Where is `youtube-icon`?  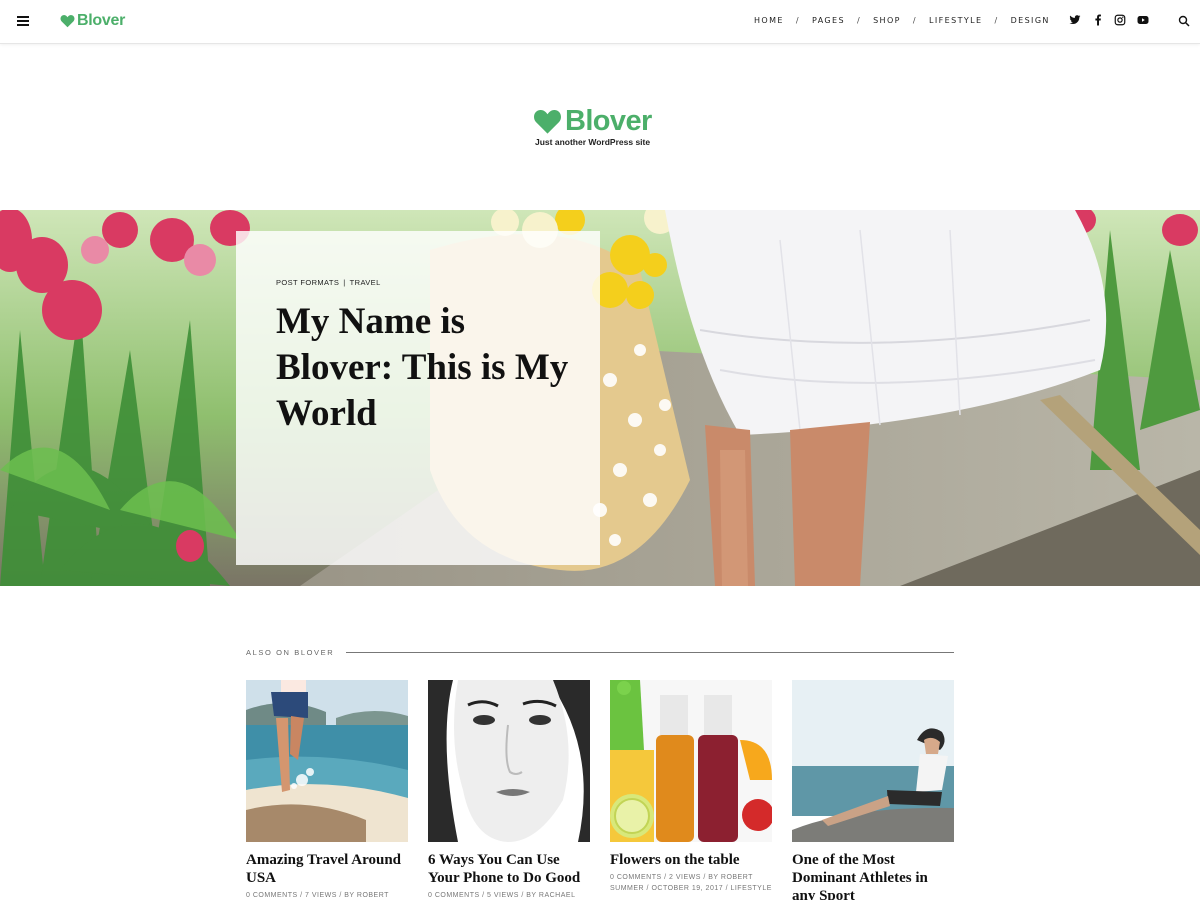 youtube-icon is located at coordinates (1143, 20).